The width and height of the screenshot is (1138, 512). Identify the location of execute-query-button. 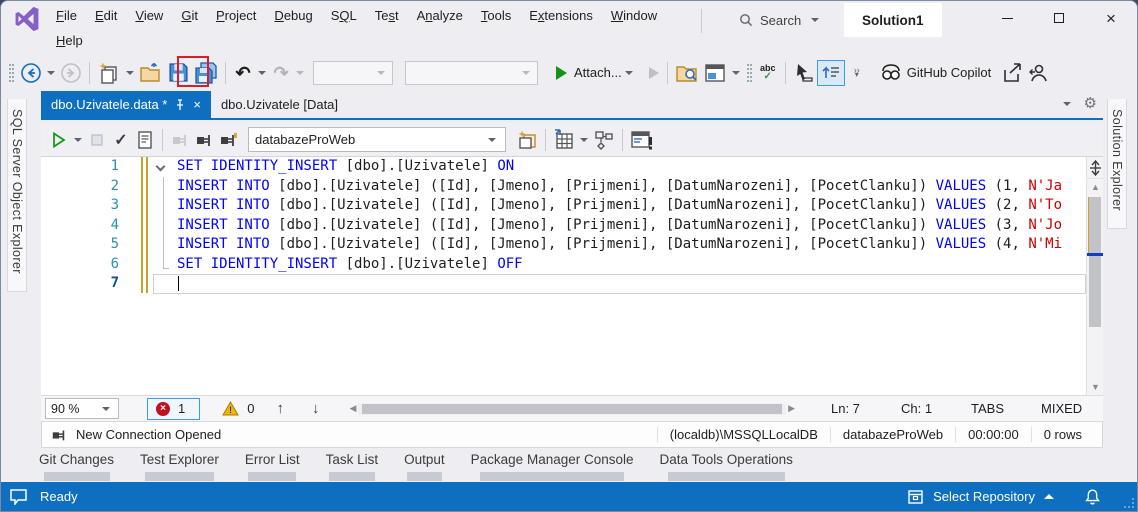
(59, 140).